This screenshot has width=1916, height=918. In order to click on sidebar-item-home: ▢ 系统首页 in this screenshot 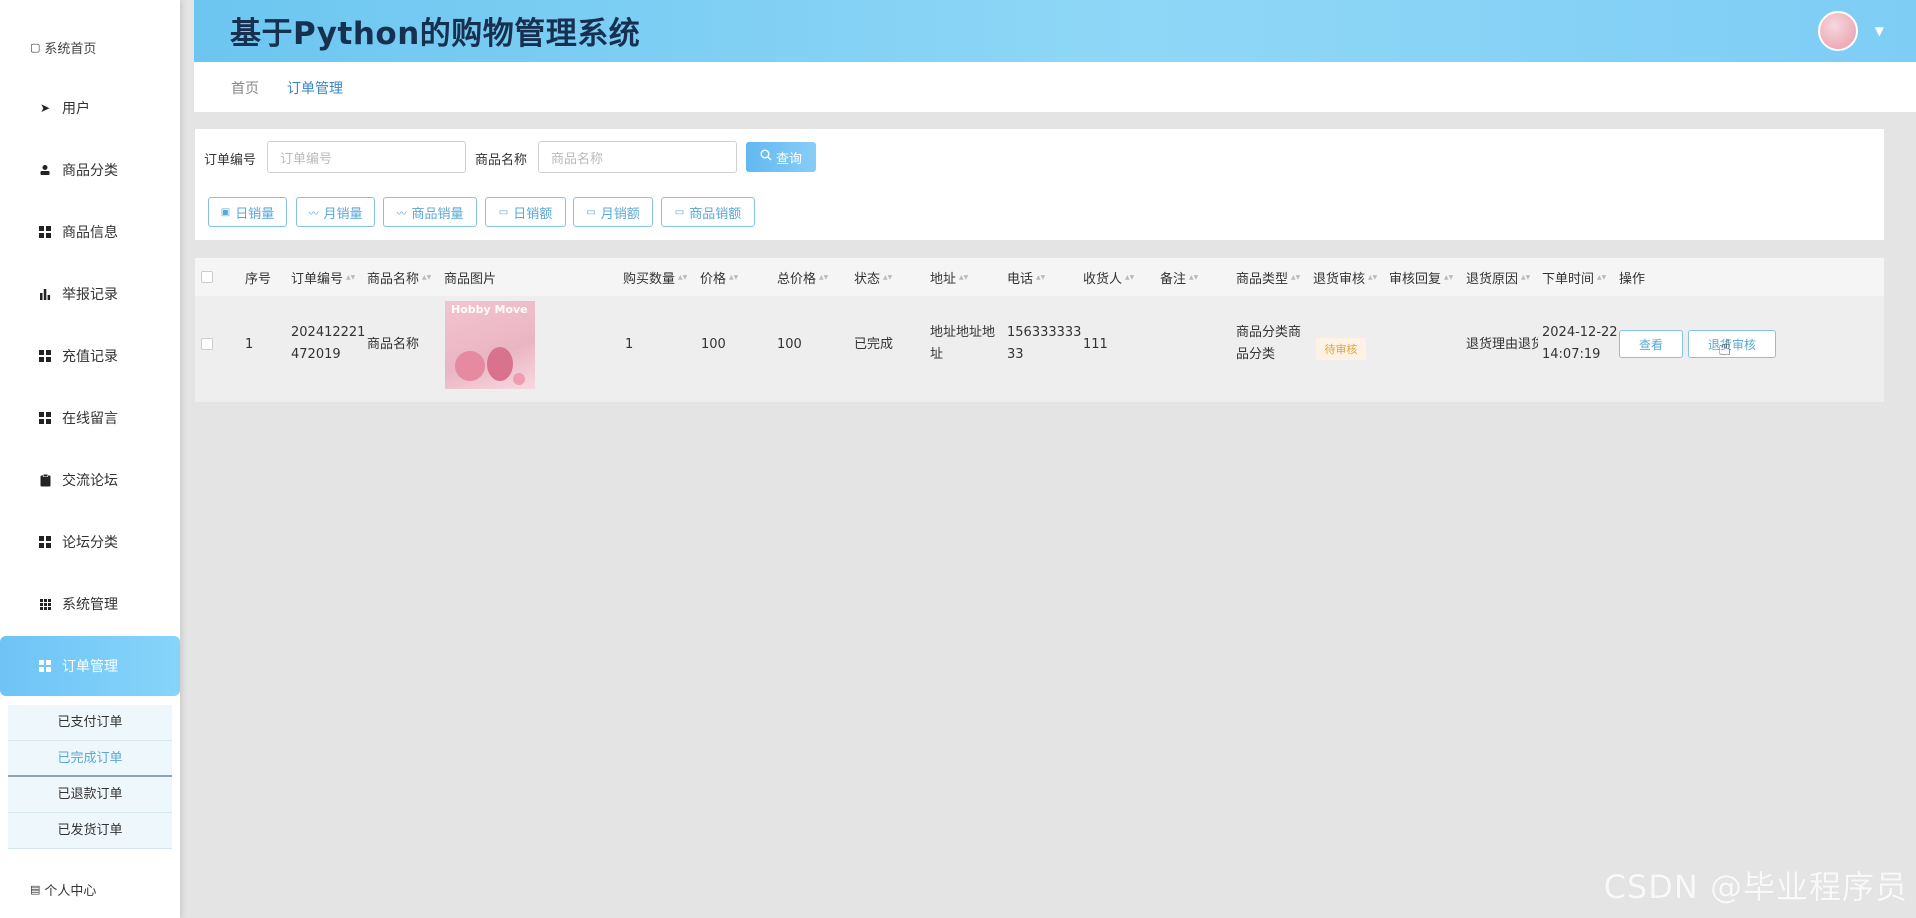, I will do `click(63, 47)`.